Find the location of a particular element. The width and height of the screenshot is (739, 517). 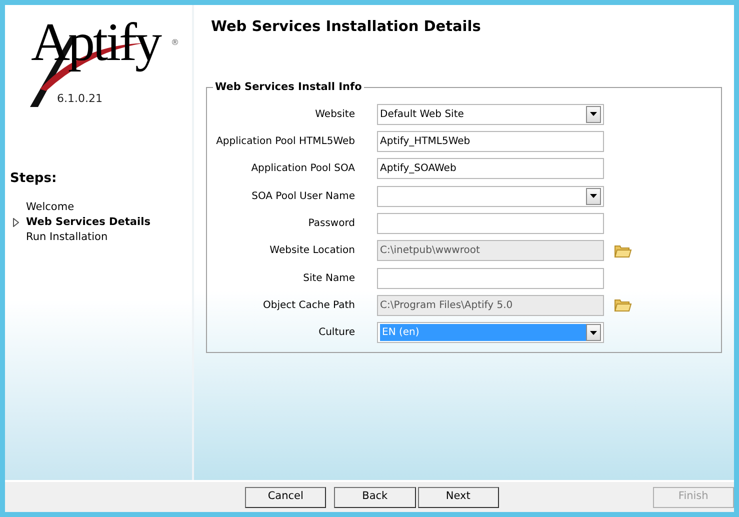

dropdown-field is located at coordinates (490, 196).